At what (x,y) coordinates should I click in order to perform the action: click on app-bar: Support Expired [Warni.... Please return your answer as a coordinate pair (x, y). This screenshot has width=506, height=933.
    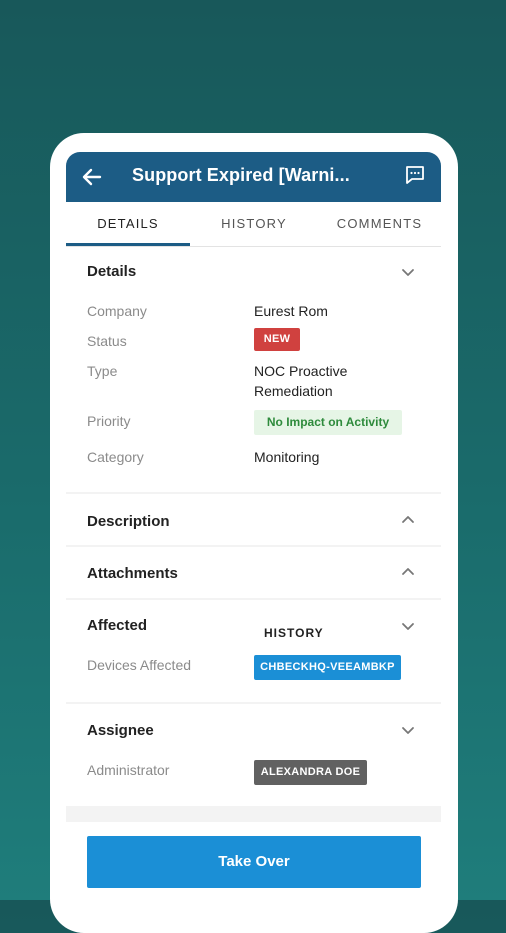
    Looking at the image, I should click on (253, 177).